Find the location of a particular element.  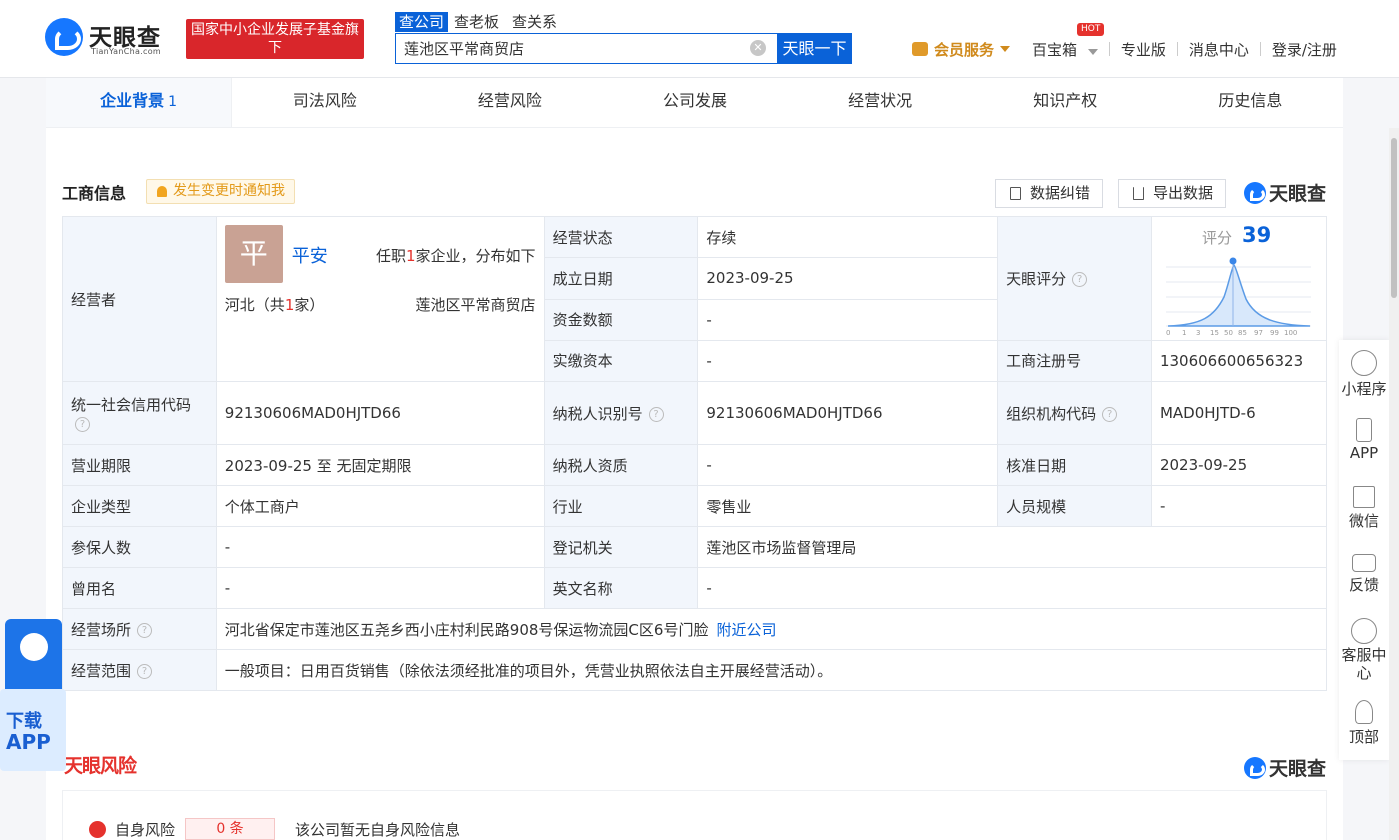

industry-value: 零售业 is located at coordinates (848, 506).